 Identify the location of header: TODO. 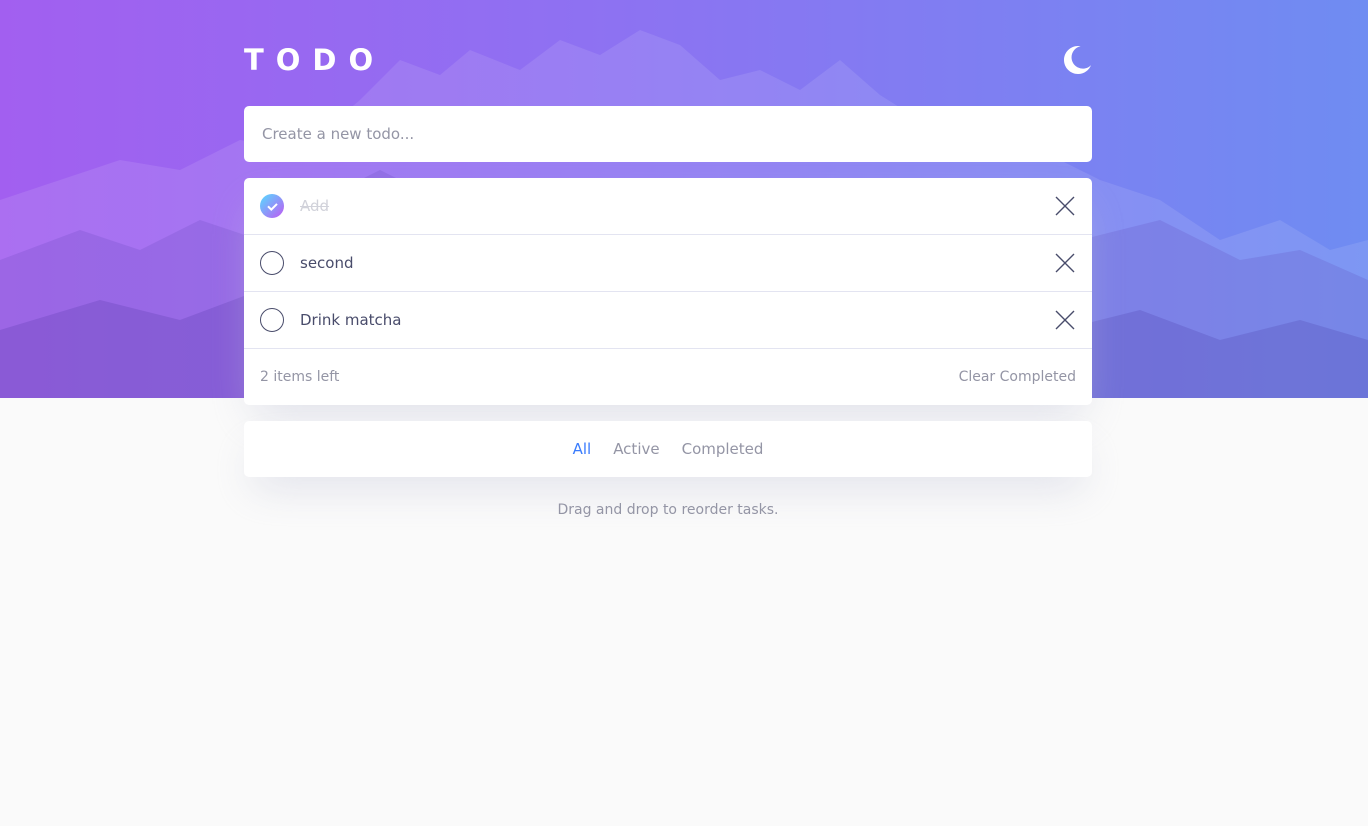
(668, 62).